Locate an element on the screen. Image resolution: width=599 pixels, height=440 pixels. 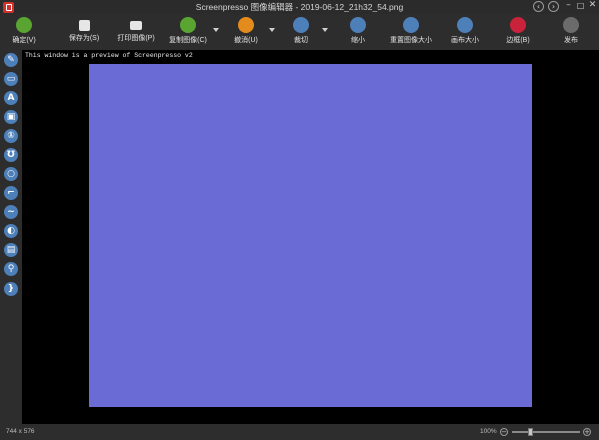
resize-image-icon is located at coordinates (411, 25).